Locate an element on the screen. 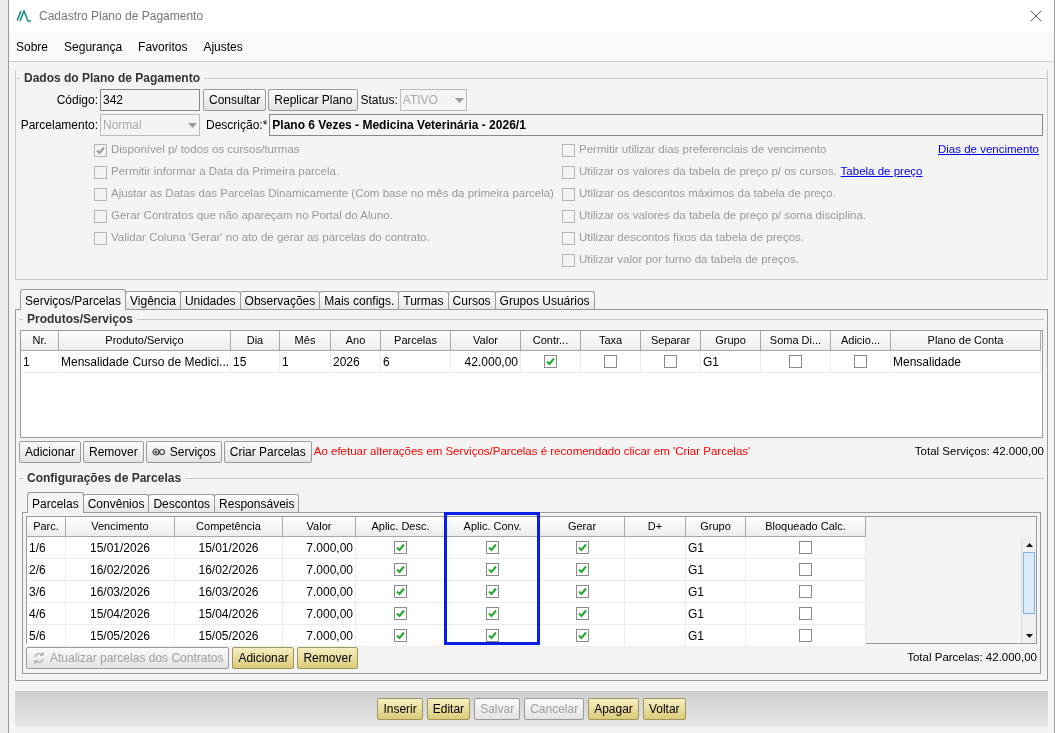 This screenshot has height=733, width=1055. column-header: Bloqueado Calc. is located at coordinates (806, 527).